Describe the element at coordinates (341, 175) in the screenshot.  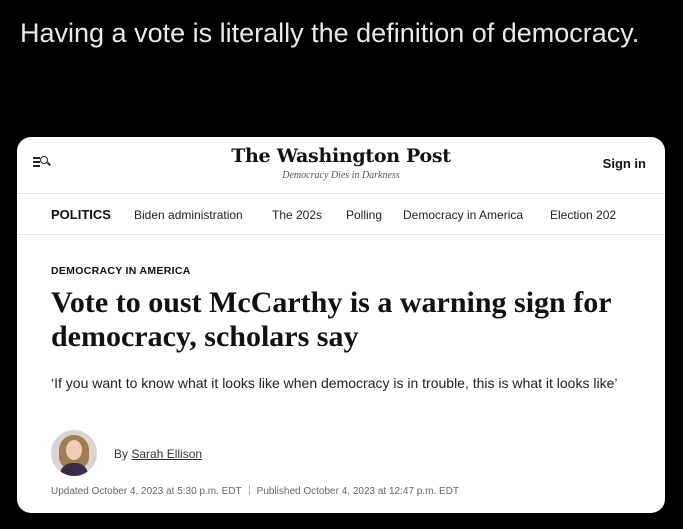
I see `site-tagline: Democracy Dies in Darkness` at that location.